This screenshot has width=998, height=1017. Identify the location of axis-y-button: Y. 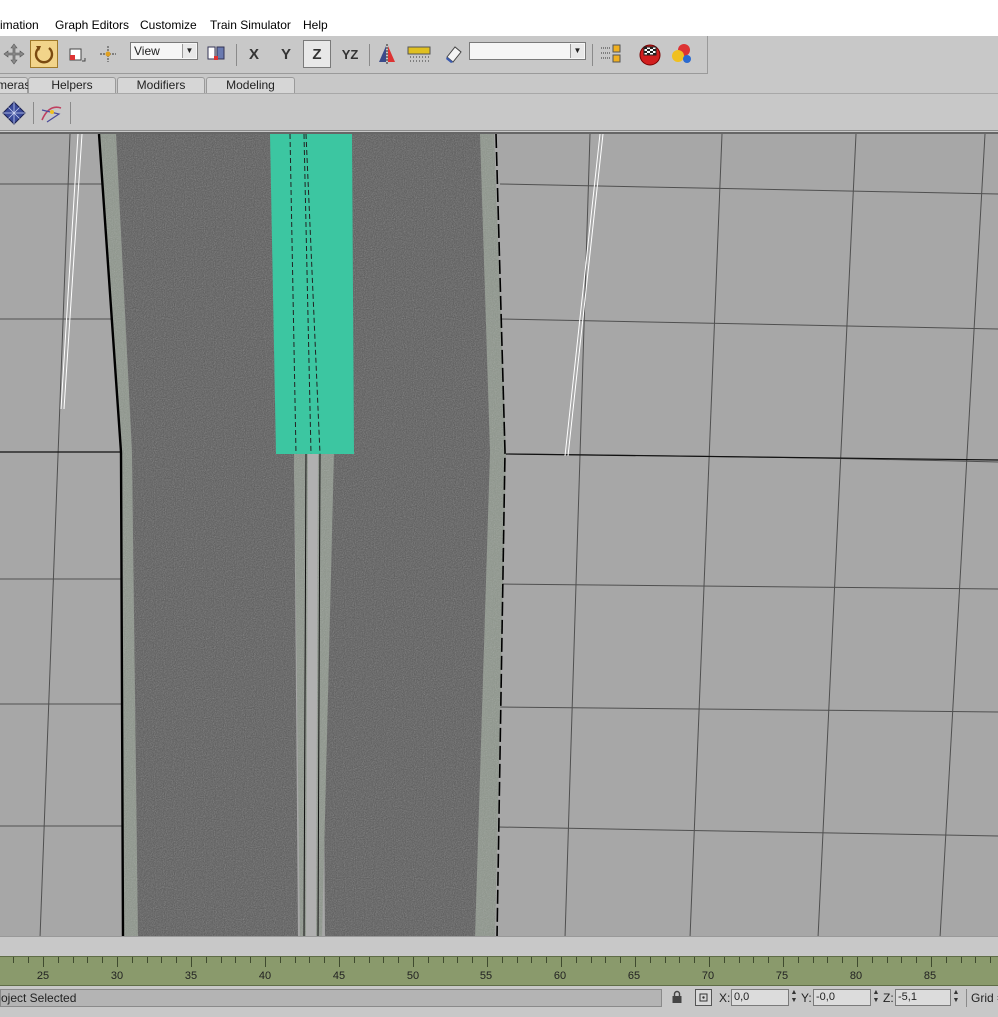
(286, 54).